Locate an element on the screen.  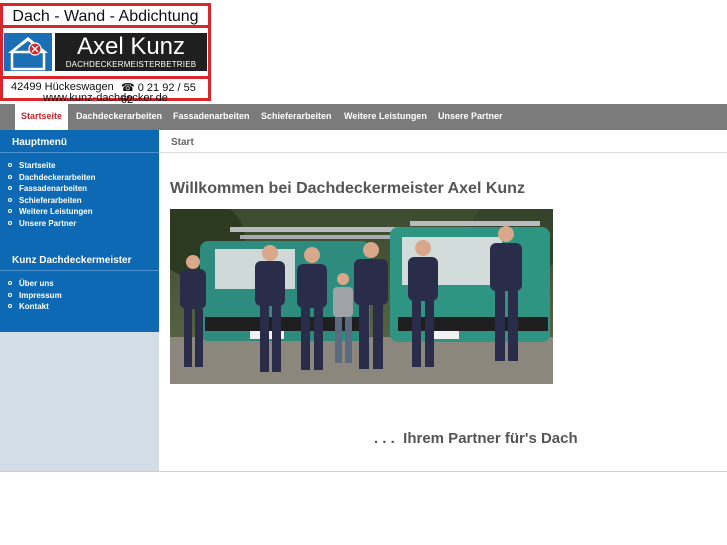
slogan: . . . Ihrem Partner für's Dach is located at coordinates (476, 438).